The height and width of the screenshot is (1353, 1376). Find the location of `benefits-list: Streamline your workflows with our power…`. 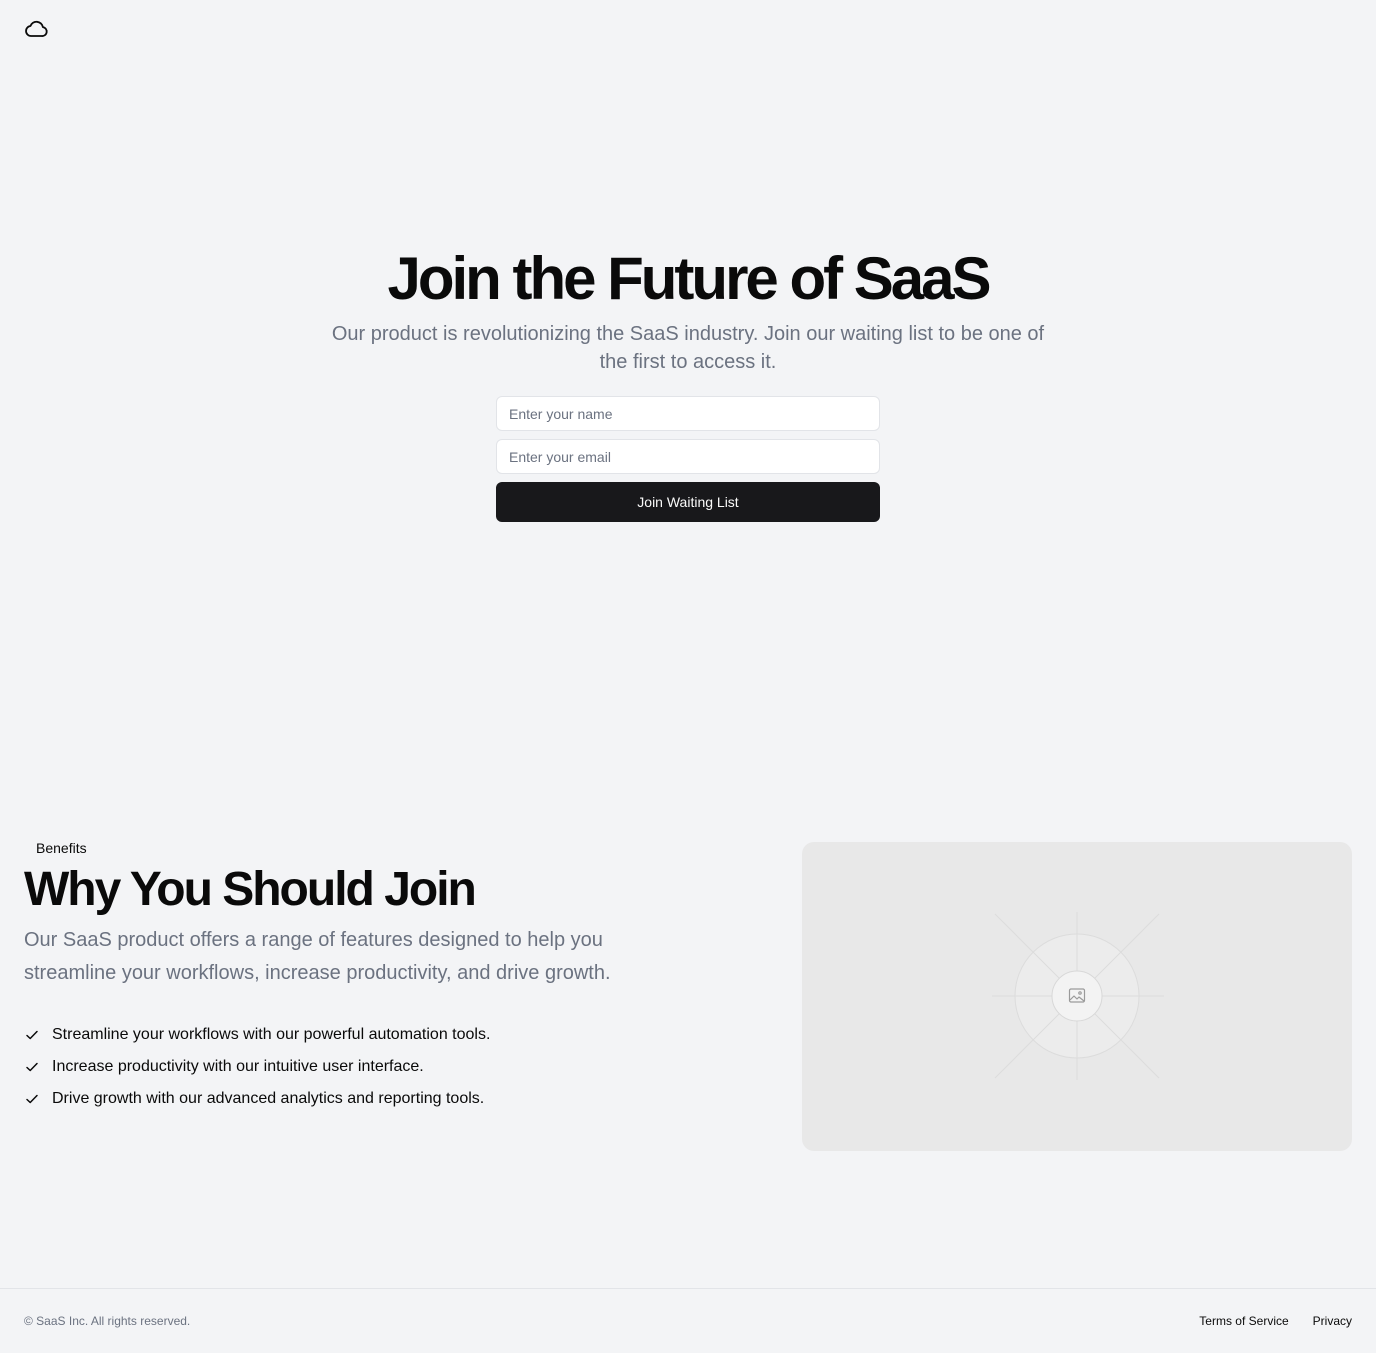

benefits-list: Streamline your workflows with our power… is located at coordinates (334, 1067).